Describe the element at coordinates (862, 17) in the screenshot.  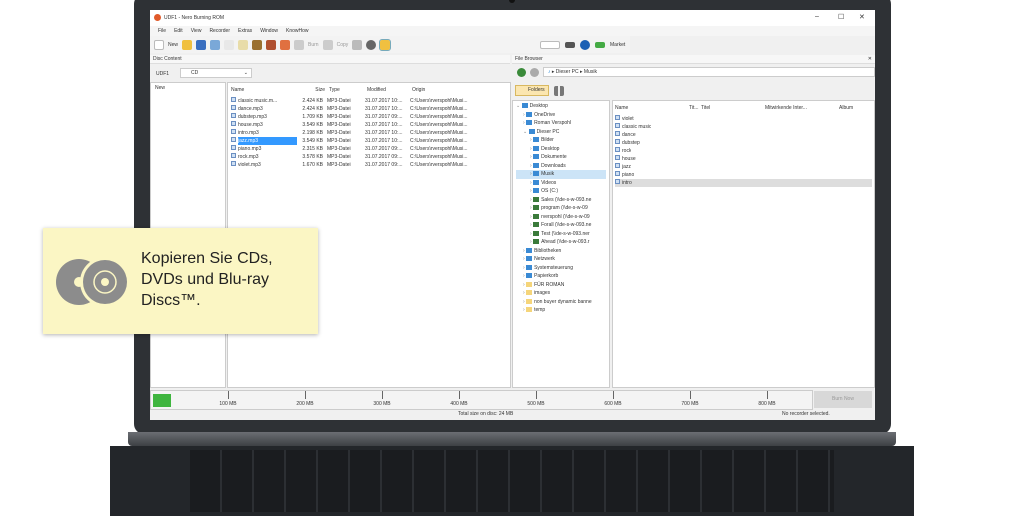
I see `close-button: ✕` at that location.